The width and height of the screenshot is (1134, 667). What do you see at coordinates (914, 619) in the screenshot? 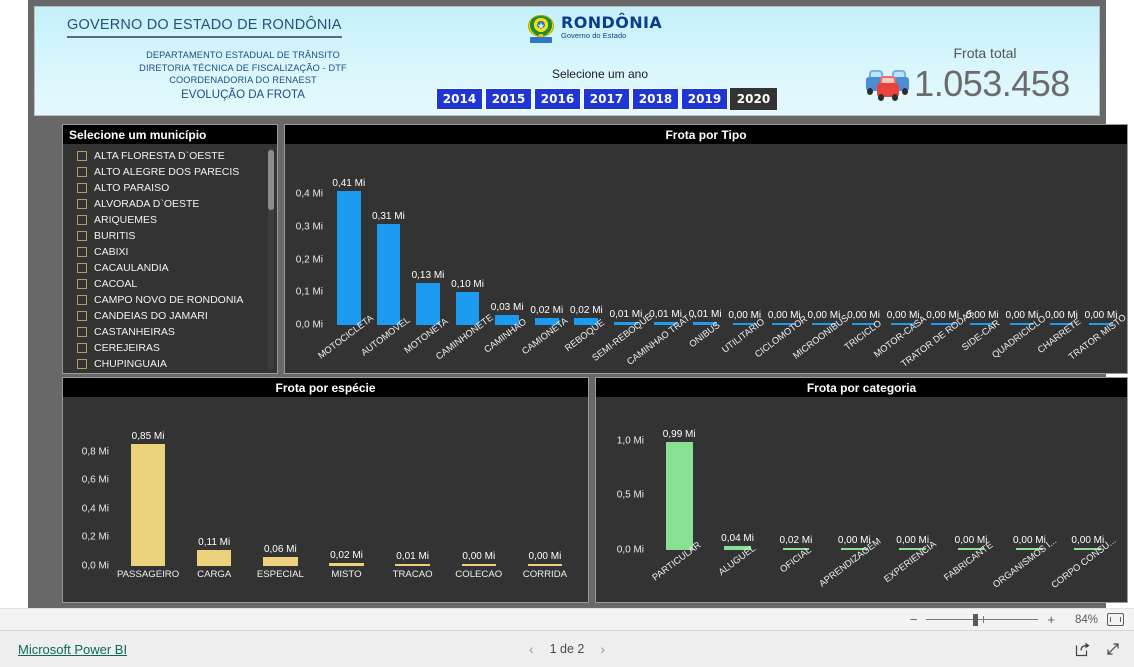
I see `zoom-out-button: −` at bounding box center [914, 619].